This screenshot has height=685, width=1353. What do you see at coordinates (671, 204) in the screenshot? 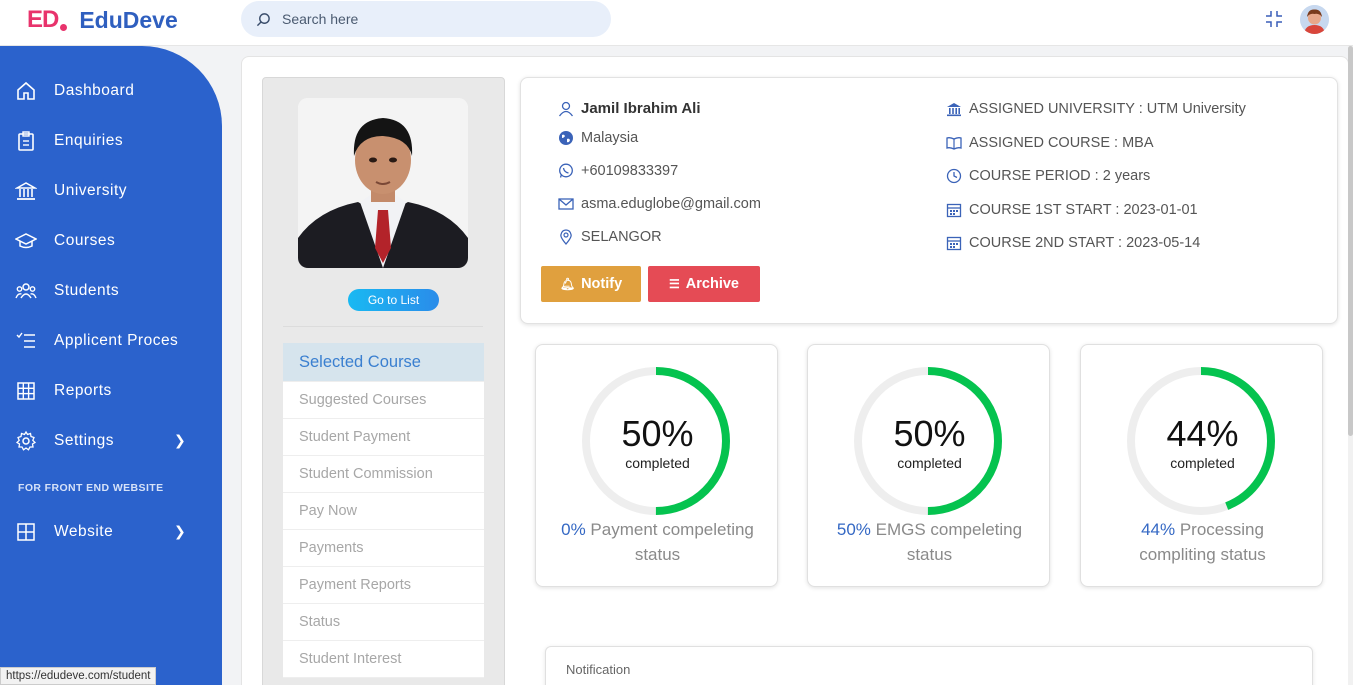
I see `student-email-text: asma.eduglobe@gmail.com` at bounding box center [671, 204].